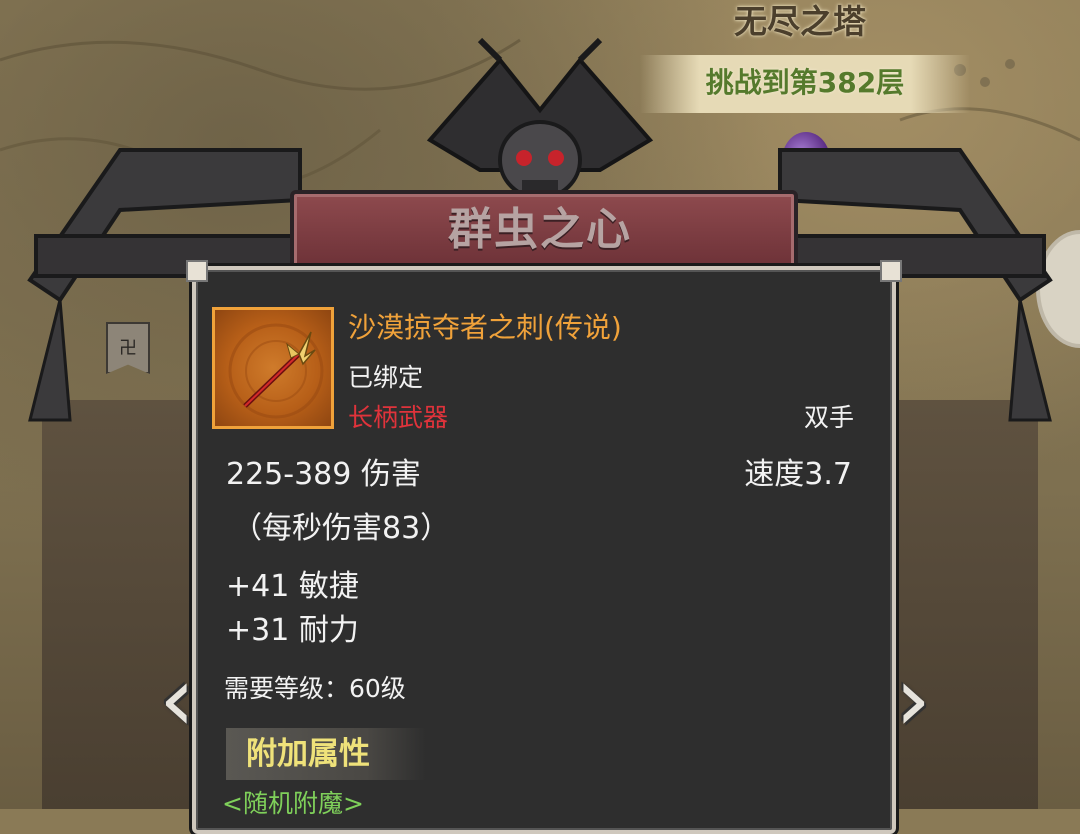 This screenshot has height=834, width=1080. Describe the element at coordinates (315, 688) in the screenshot. I see `item-required-level: 需要等级：60级` at that location.